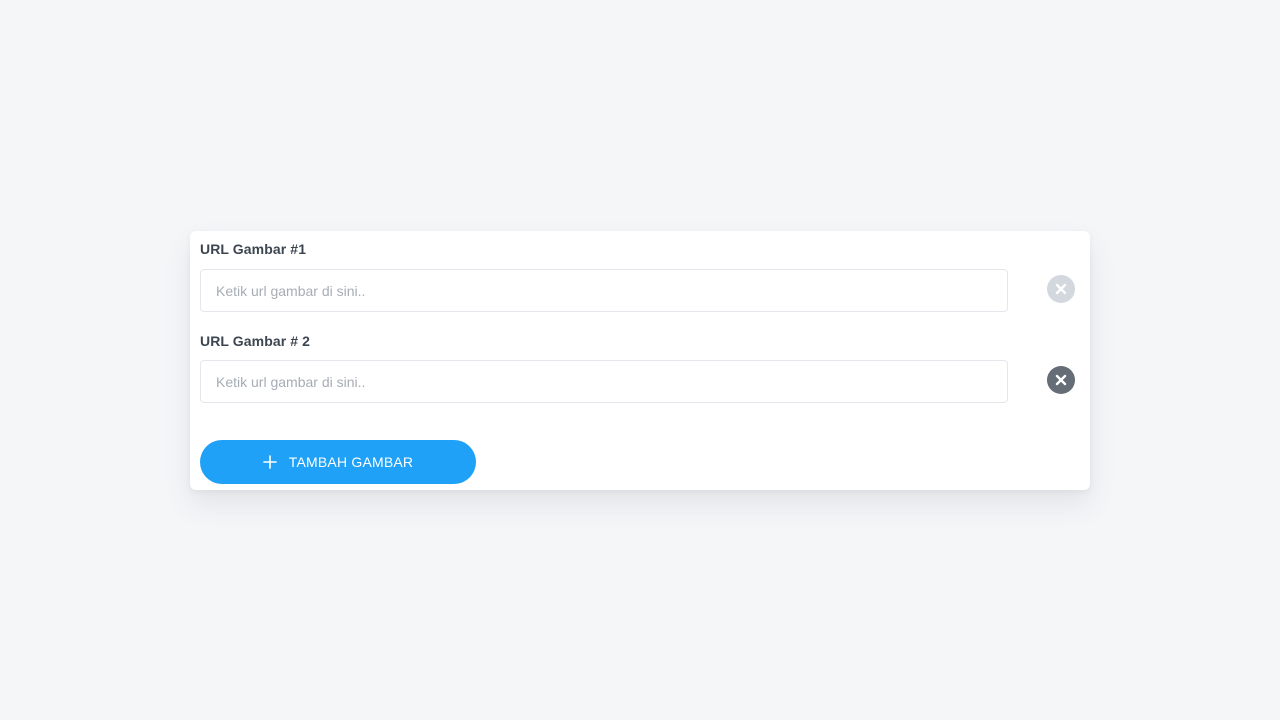 The width and height of the screenshot is (1280, 720). I want to click on field-label-image-2: URL Gambar # 2, so click(255, 341).